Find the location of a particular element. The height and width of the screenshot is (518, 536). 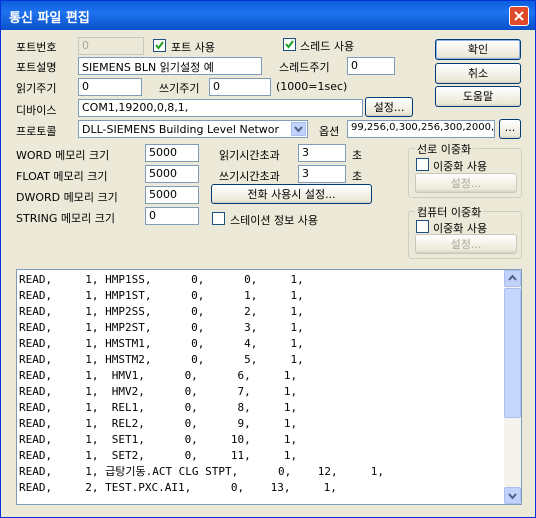

vertical-scrollbar is located at coordinates (512, 387).